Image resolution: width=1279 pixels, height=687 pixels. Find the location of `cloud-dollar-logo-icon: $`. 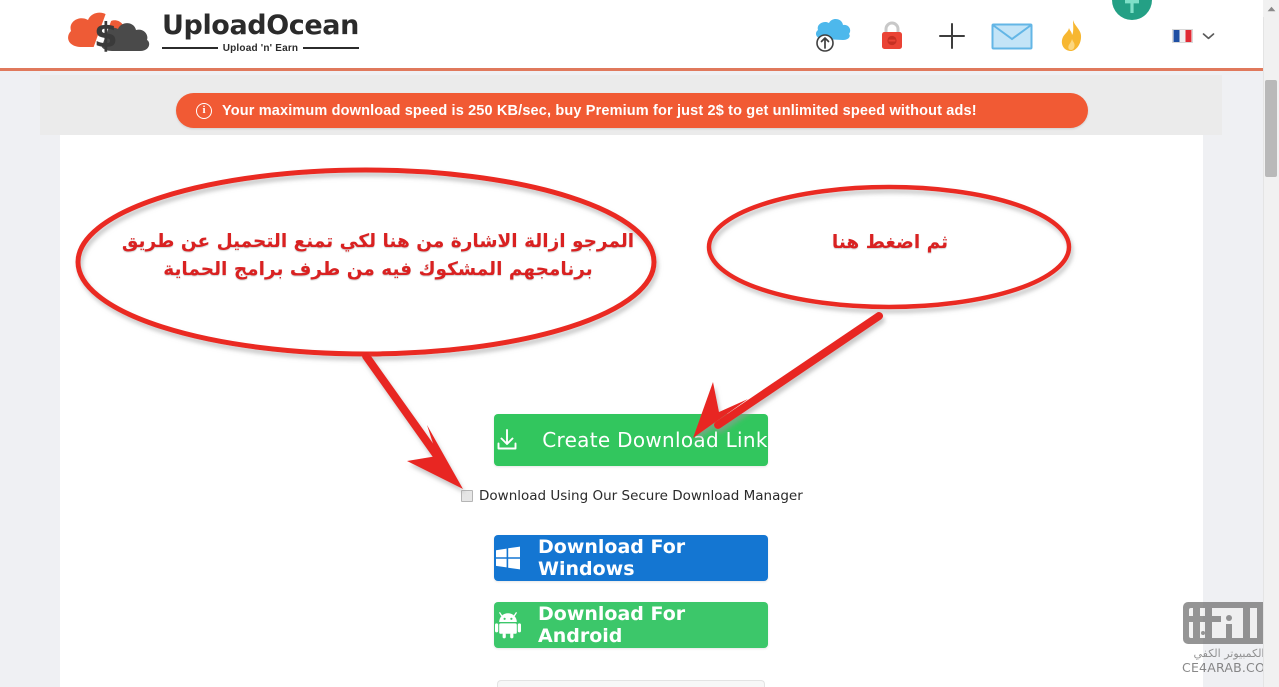

cloud-dollar-logo-icon: $ is located at coordinates (109, 34).